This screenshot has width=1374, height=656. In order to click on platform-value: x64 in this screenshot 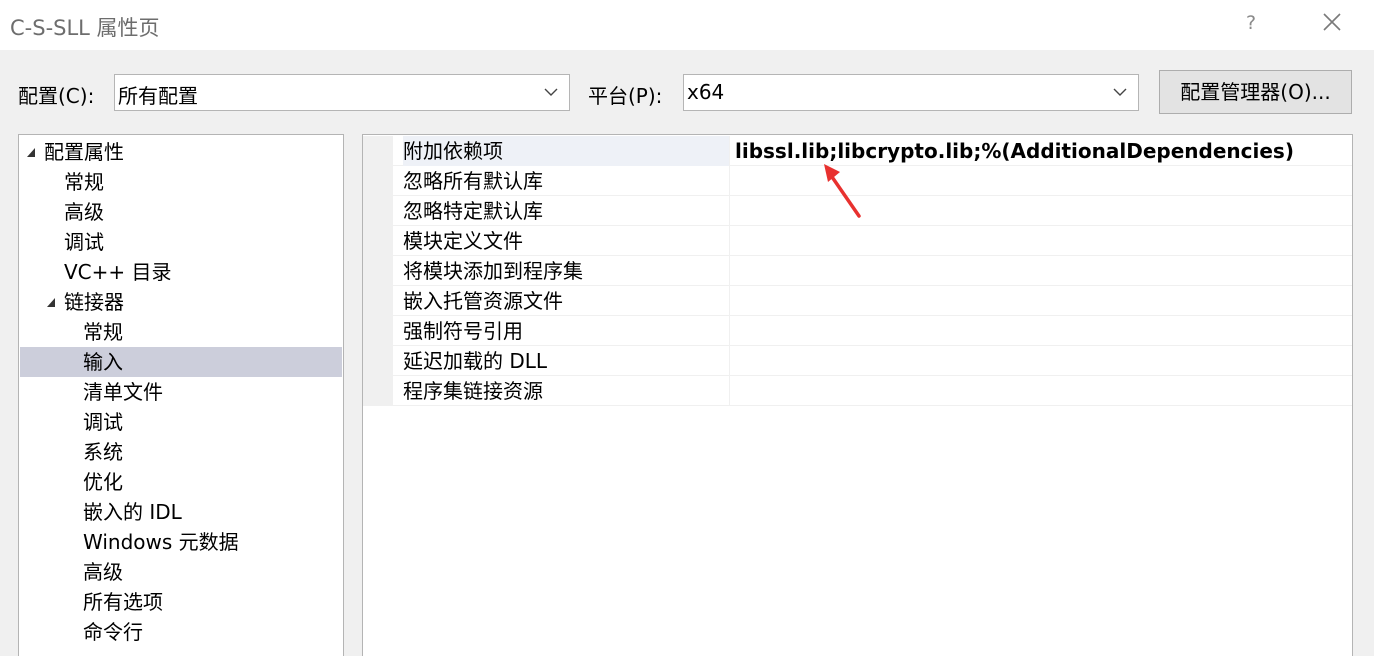, I will do `click(706, 92)`.